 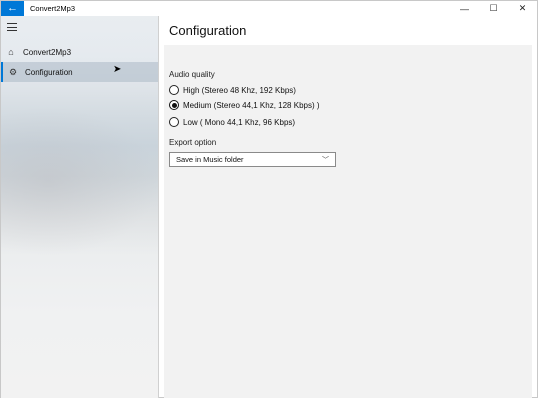 I want to click on sidebar-item-label: Convert2Mp3, so click(x=47, y=52).